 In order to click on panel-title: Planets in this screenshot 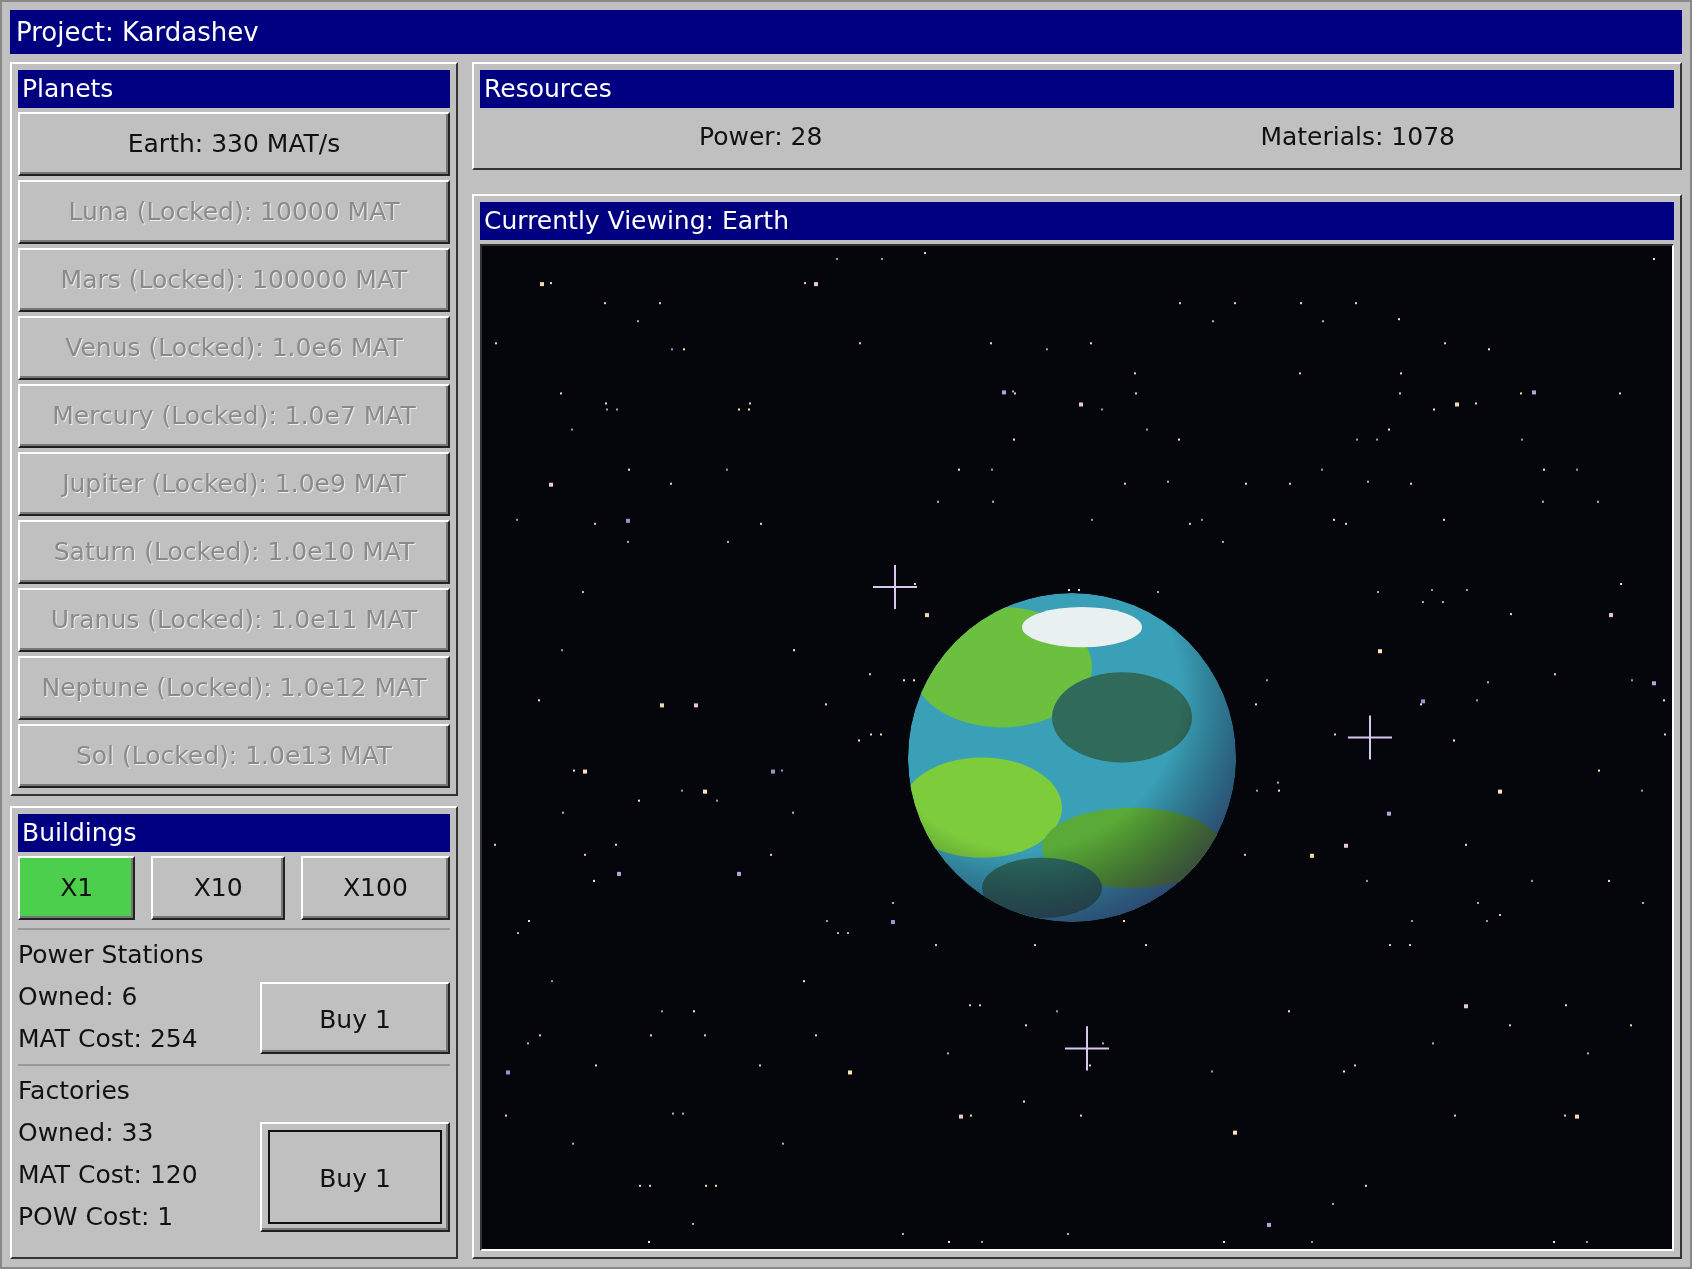, I will do `click(234, 89)`.